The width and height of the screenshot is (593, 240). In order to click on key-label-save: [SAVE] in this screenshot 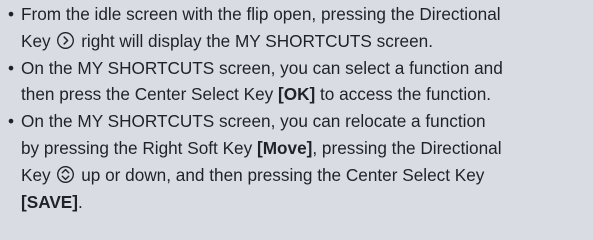, I will do `click(49, 201)`.